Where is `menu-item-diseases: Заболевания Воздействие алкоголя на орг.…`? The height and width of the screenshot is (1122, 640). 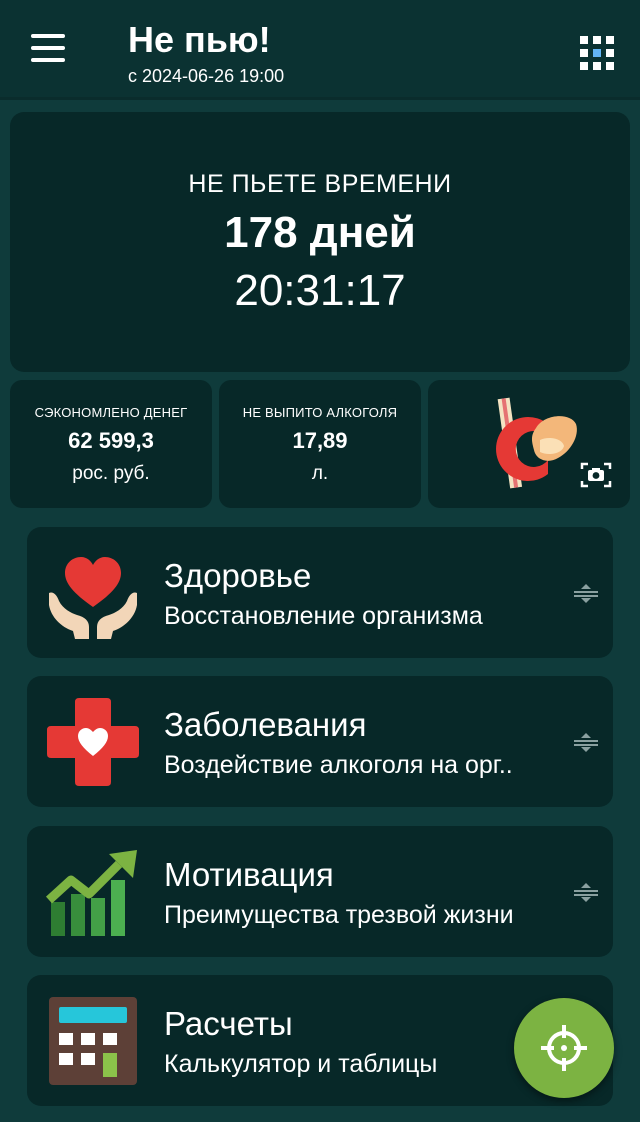 menu-item-diseases: Заболевания Воздействие алкоголя на орг.… is located at coordinates (320, 741).